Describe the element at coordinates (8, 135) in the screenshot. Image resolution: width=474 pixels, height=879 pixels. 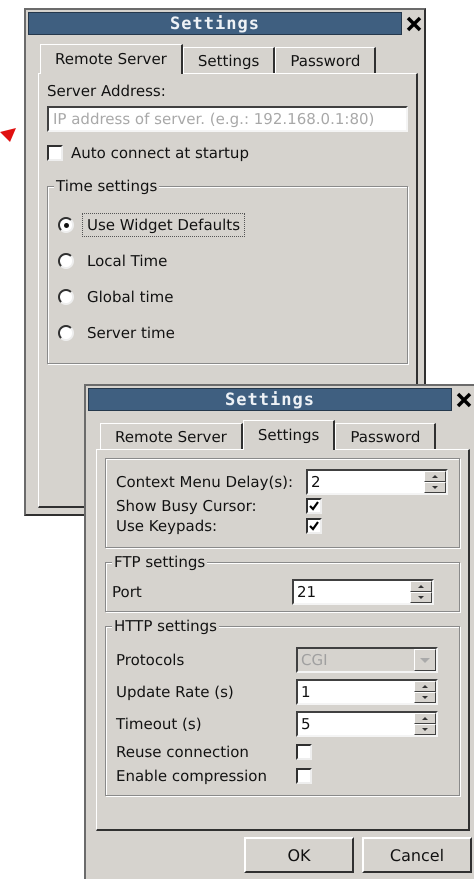
I see `pointer-arrow-icon` at that location.